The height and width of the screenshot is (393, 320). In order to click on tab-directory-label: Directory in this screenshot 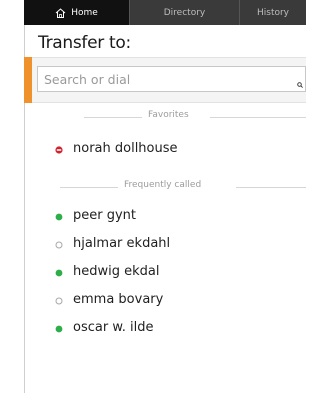, I will do `click(184, 12)`.